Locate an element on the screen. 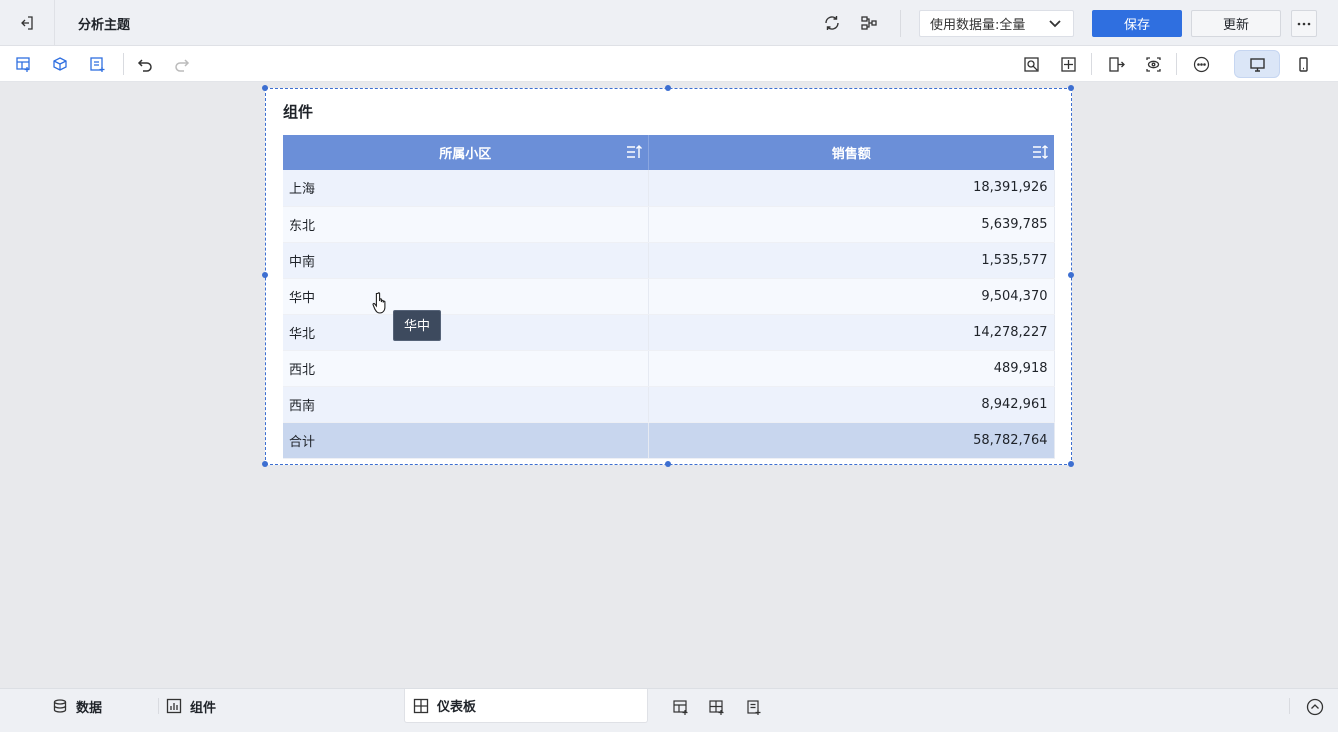 The width and height of the screenshot is (1338, 732). column-header-label: 所属小区 is located at coordinates (465, 154).